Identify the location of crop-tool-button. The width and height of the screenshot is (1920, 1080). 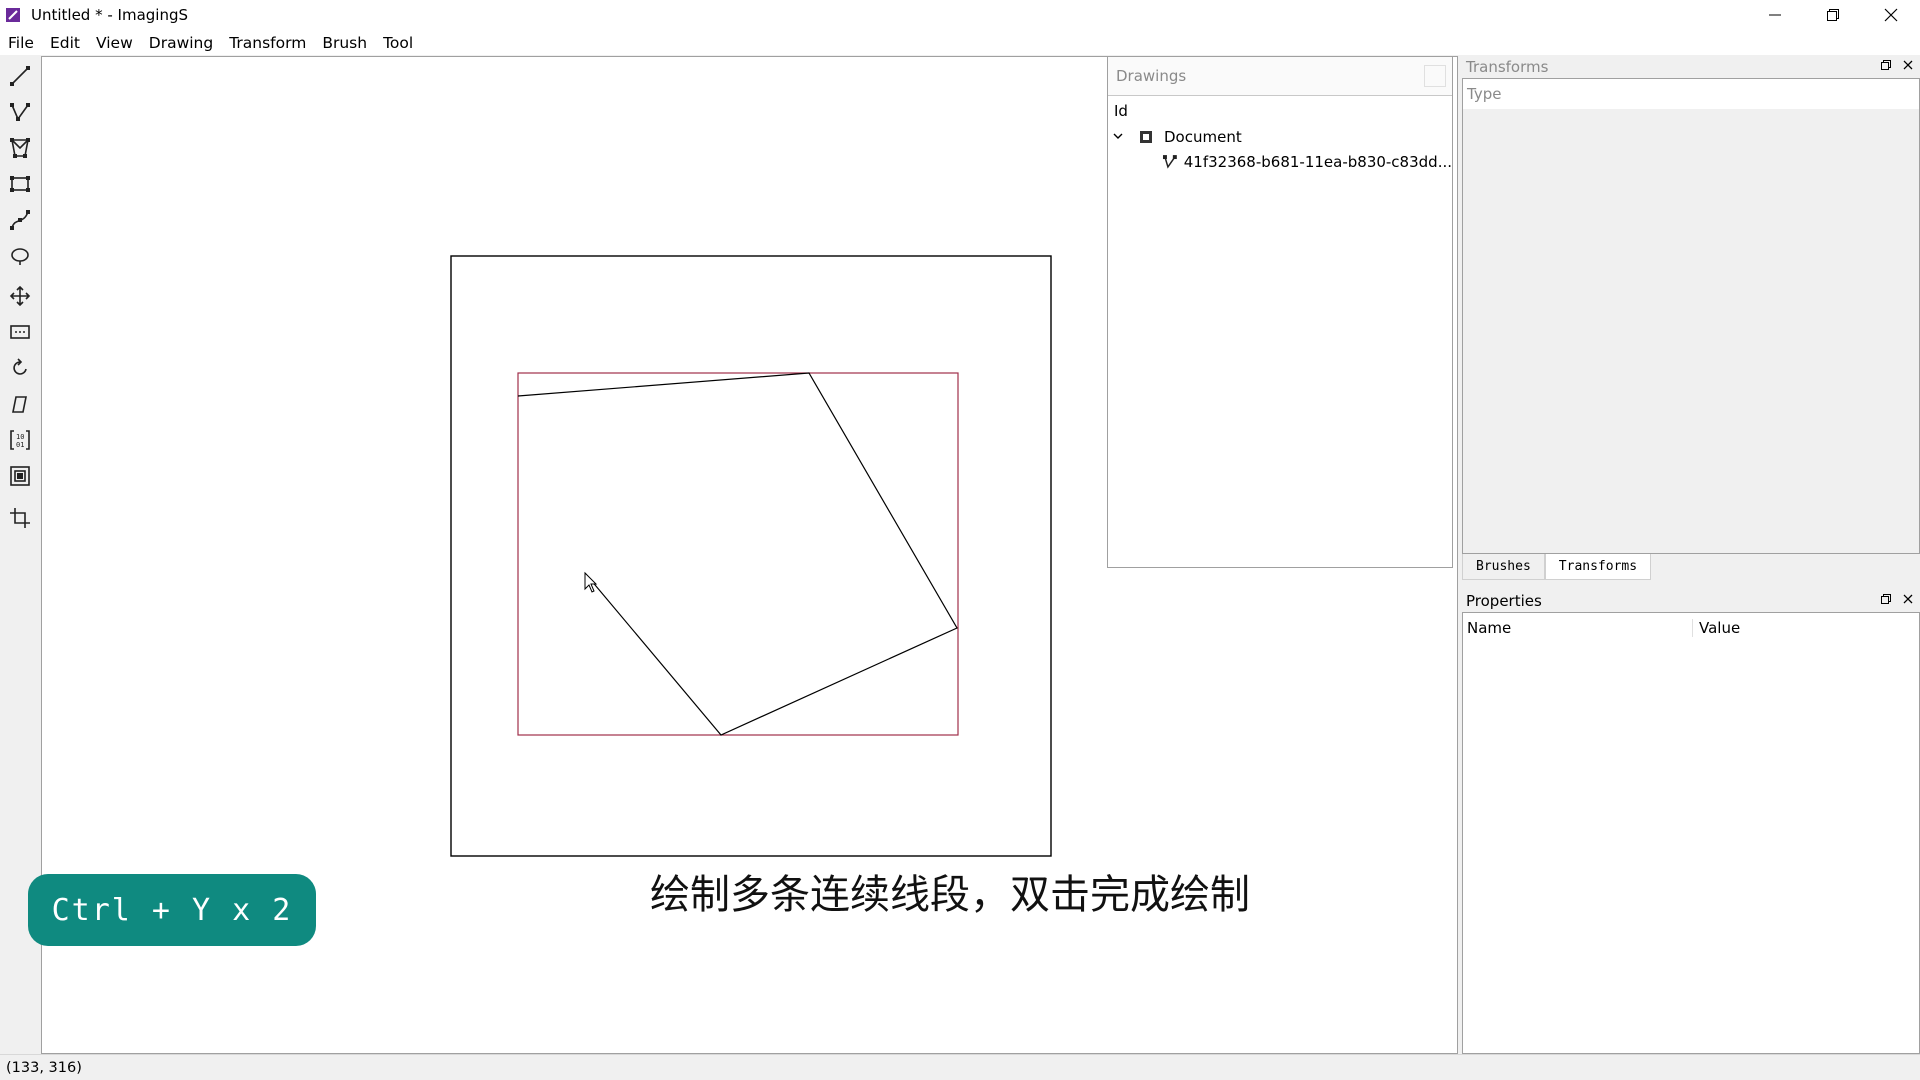
(20, 518).